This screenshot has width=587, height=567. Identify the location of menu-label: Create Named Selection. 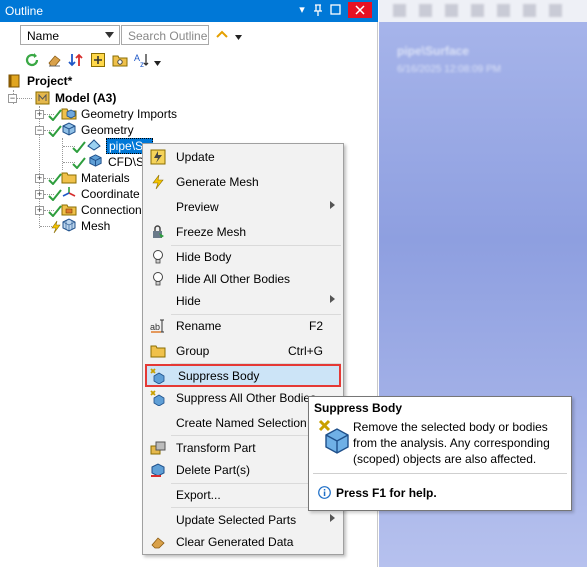
(241, 423).